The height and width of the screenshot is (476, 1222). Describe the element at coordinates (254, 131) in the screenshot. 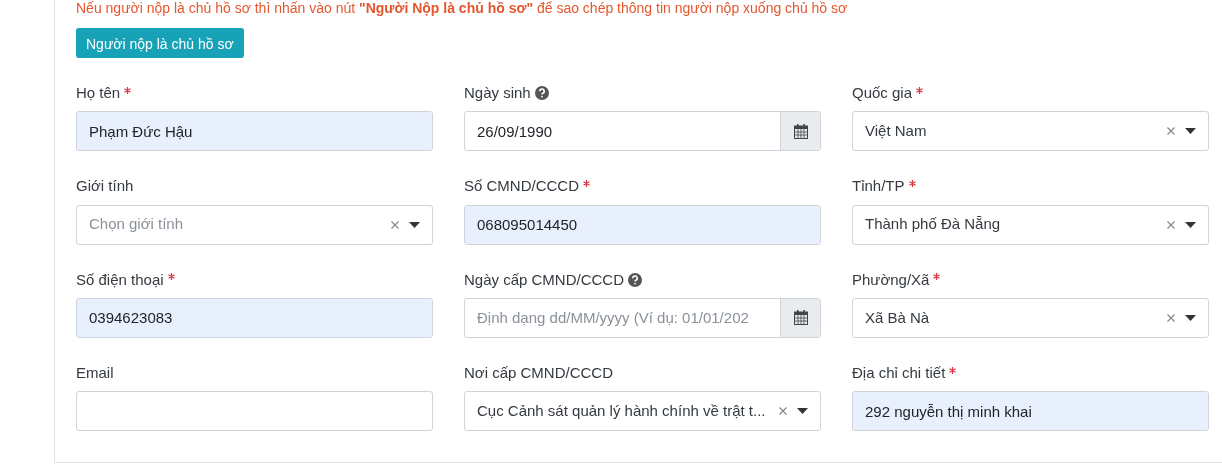

I see `text-field: Phạm Đức Hậu` at that location.